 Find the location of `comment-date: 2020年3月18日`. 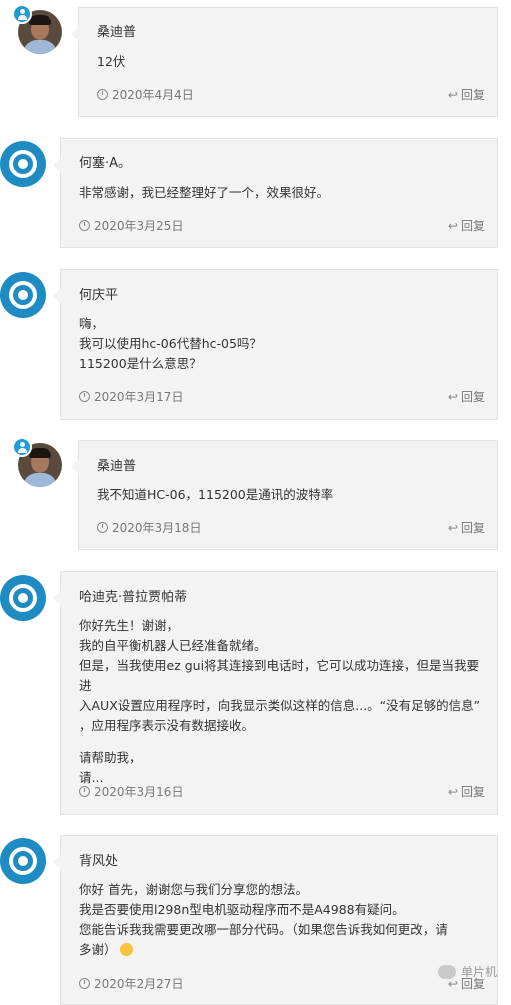

comment-date: 2020年3月18日 is located at coordinates (149, 527).